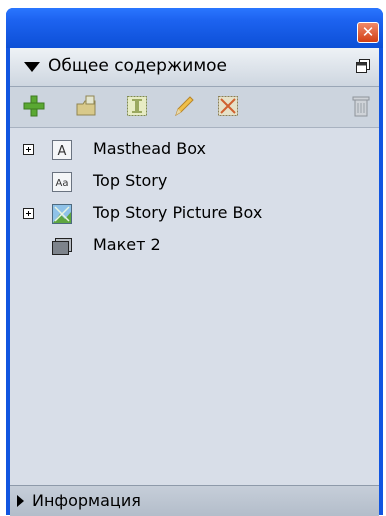  I want to click on add-icon, so click(34, 106).